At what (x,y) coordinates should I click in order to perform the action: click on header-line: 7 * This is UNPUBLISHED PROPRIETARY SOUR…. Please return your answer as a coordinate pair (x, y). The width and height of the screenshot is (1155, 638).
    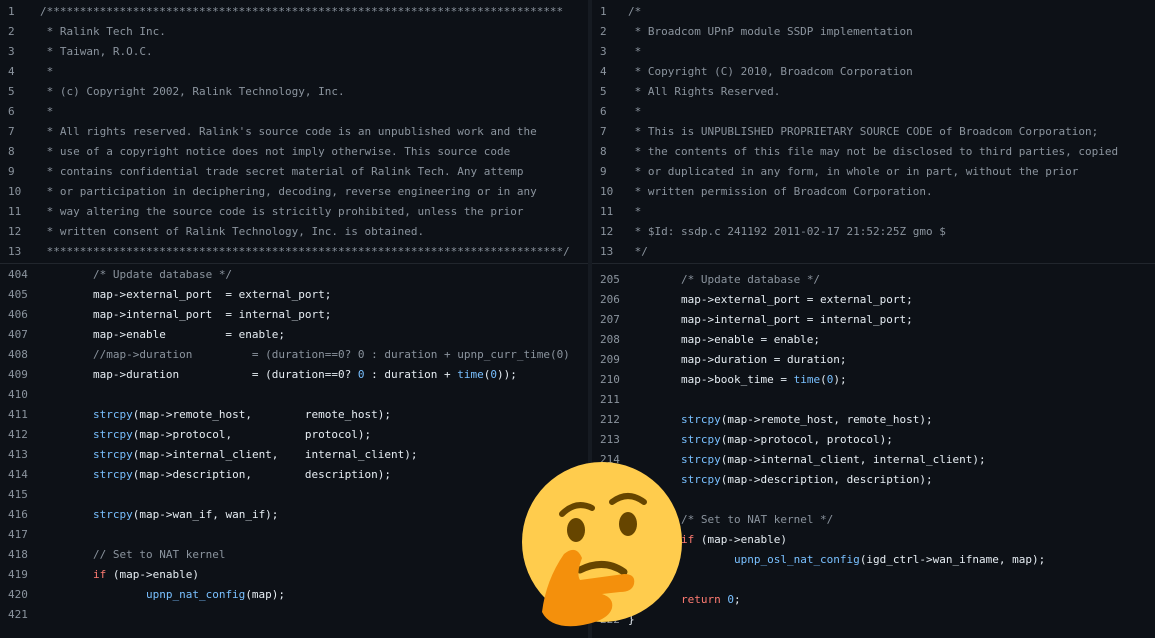
    Looking at the image, I should click on (873, 132).